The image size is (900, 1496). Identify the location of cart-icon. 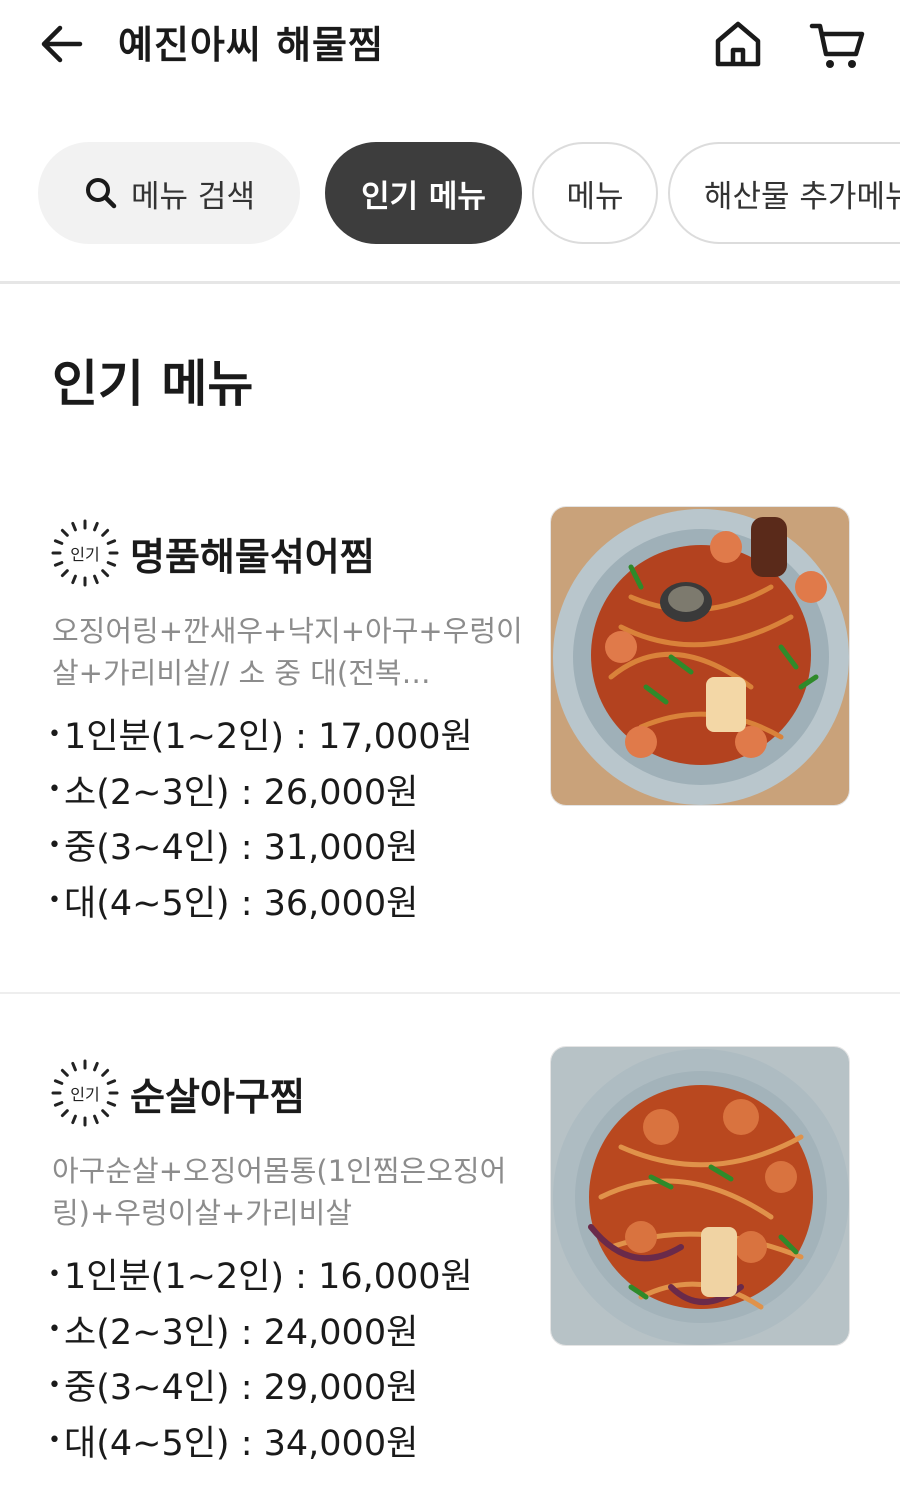
(837, 45).